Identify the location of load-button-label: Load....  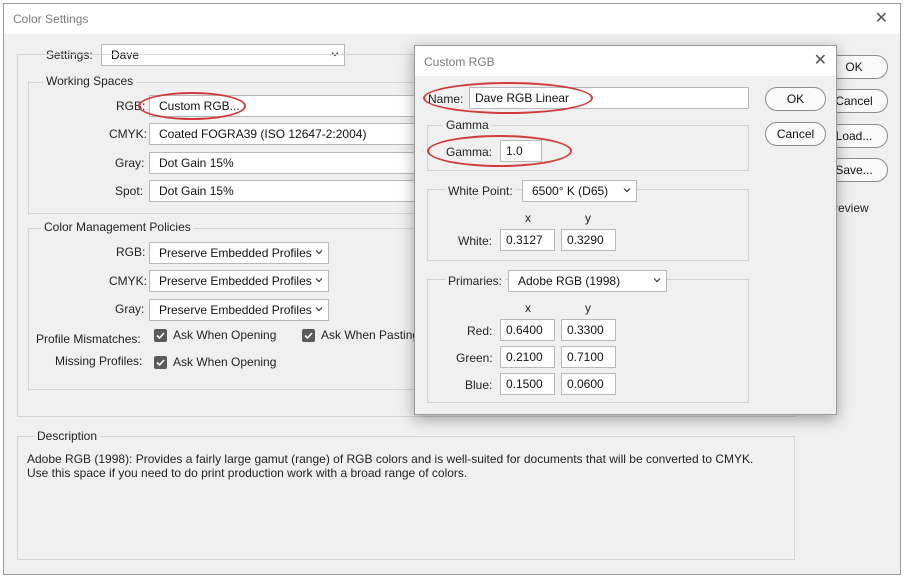
(854, 136).